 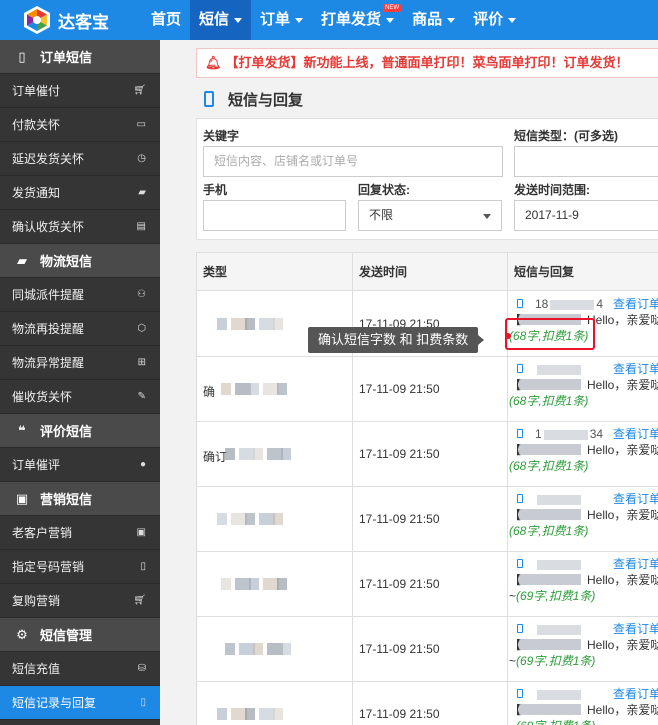 I want to click on sidebar-item-receive-urge: 催收货关怀 ✎, so click(x=80, y=397).